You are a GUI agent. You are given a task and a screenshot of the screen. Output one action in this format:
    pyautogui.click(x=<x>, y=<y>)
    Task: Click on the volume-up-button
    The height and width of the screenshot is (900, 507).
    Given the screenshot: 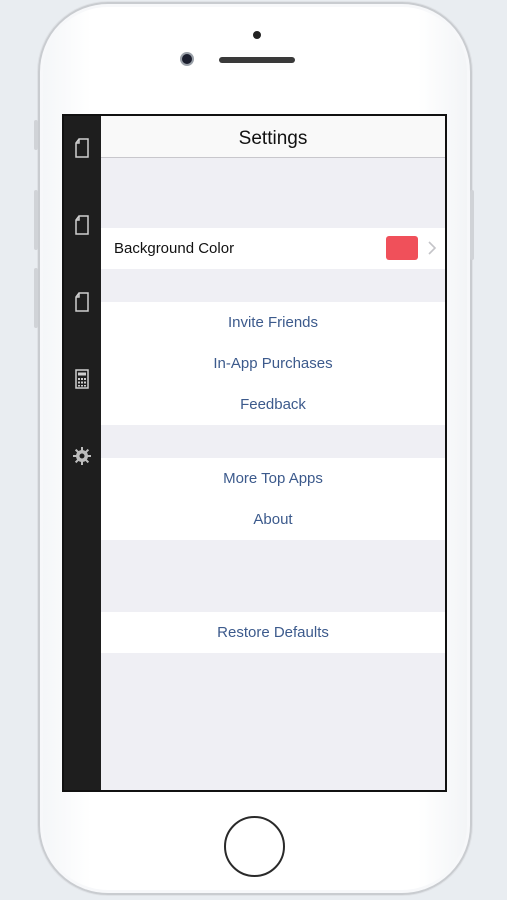 What is the action you would take?
    pyautogui.click(x=36, y=220)
    